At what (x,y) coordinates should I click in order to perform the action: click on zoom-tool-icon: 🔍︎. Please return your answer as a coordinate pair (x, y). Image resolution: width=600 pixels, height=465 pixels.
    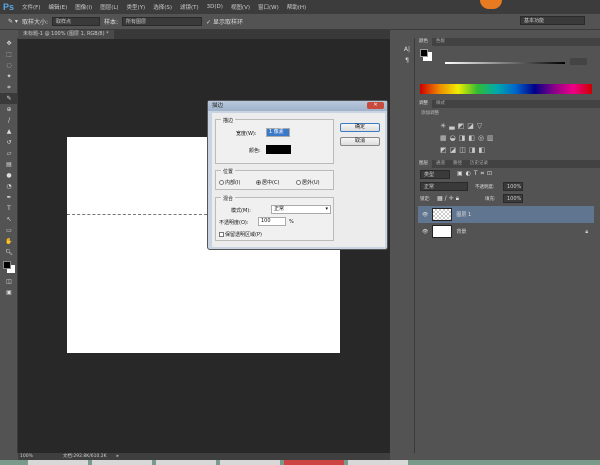
    Looking at the image, I should click on (9, 252).